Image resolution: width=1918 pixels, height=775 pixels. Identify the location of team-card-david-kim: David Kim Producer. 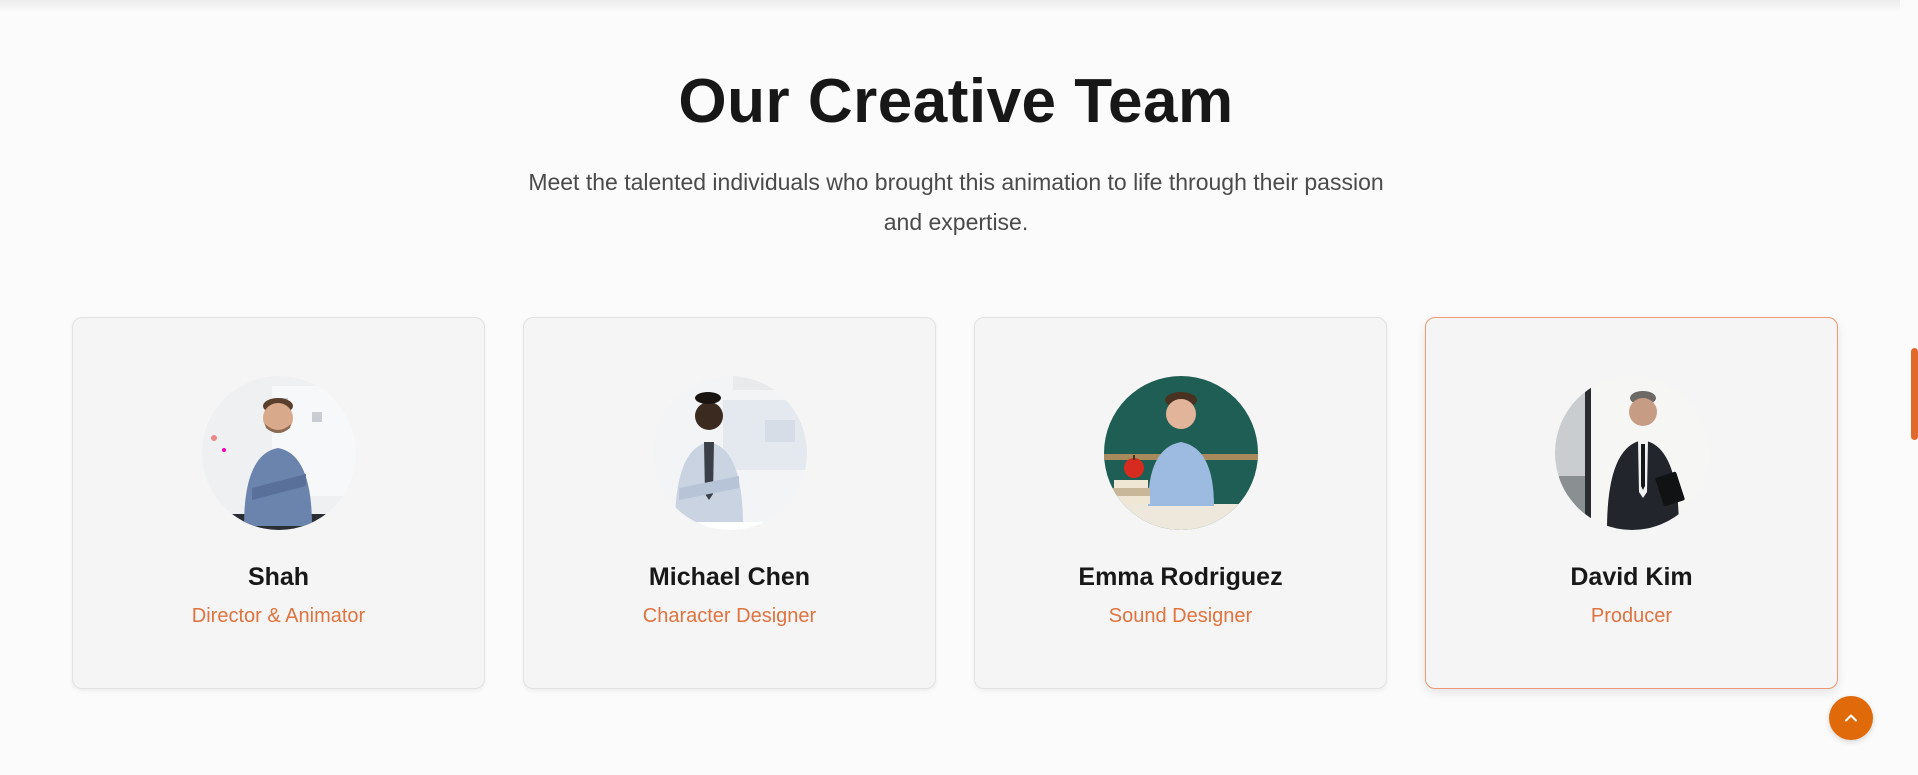
(1631, 503).